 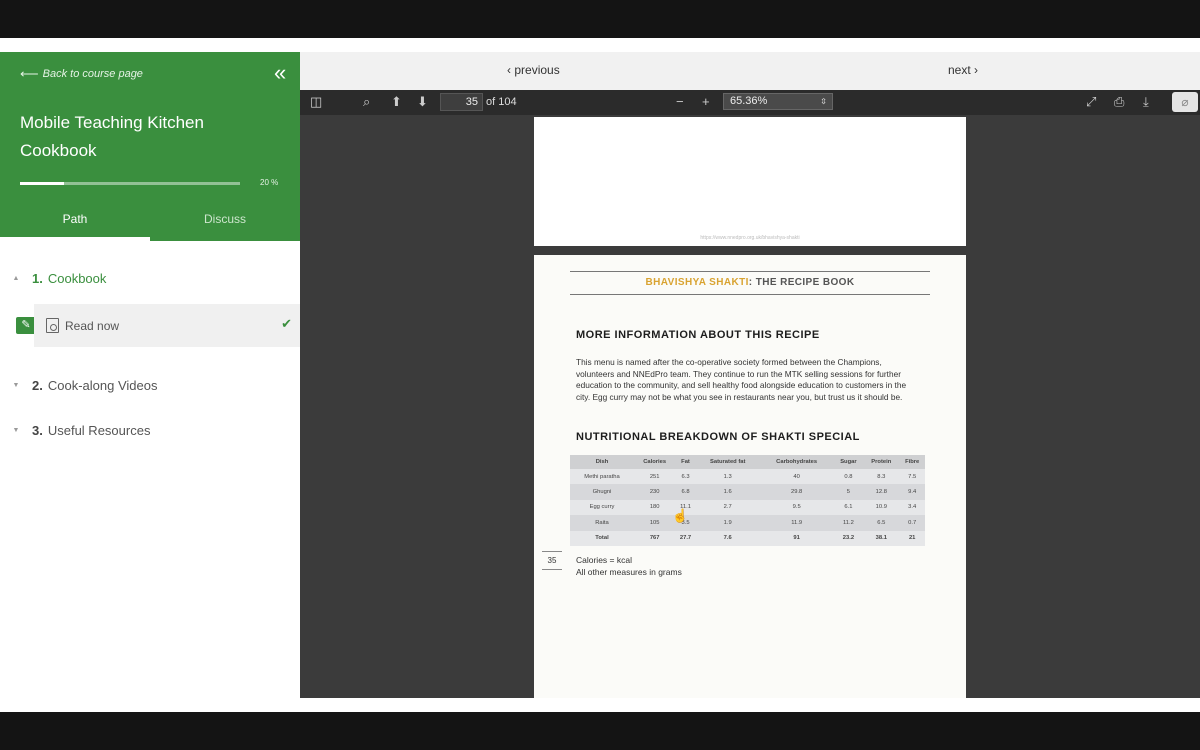 I want to click on zoom-out-icon: −, so click(x=680, y=102).